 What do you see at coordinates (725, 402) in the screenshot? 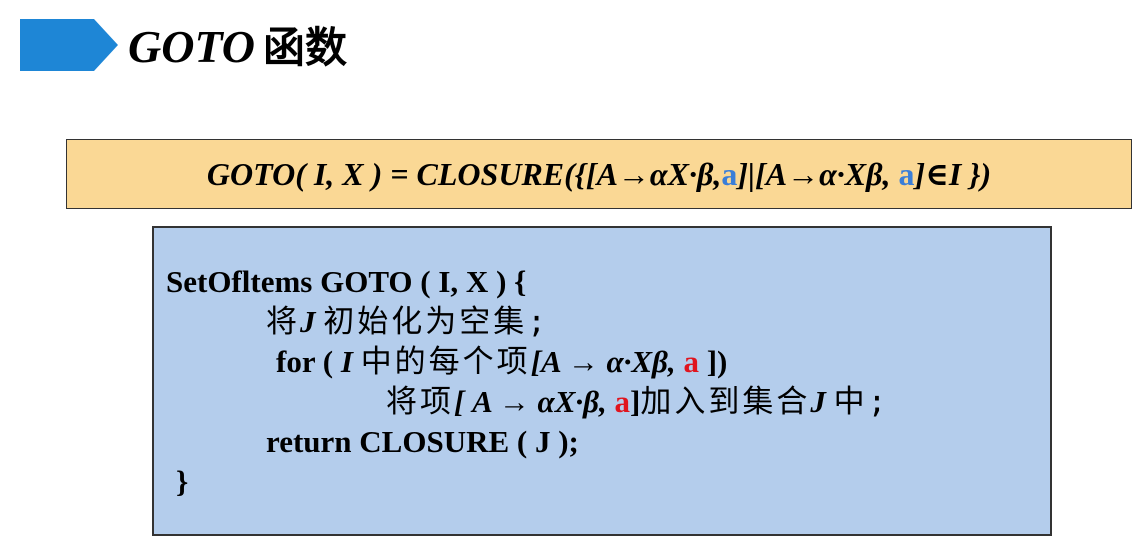
I see `code-add-cjk-2: 加入到集合` at bounding box center [725, 402].